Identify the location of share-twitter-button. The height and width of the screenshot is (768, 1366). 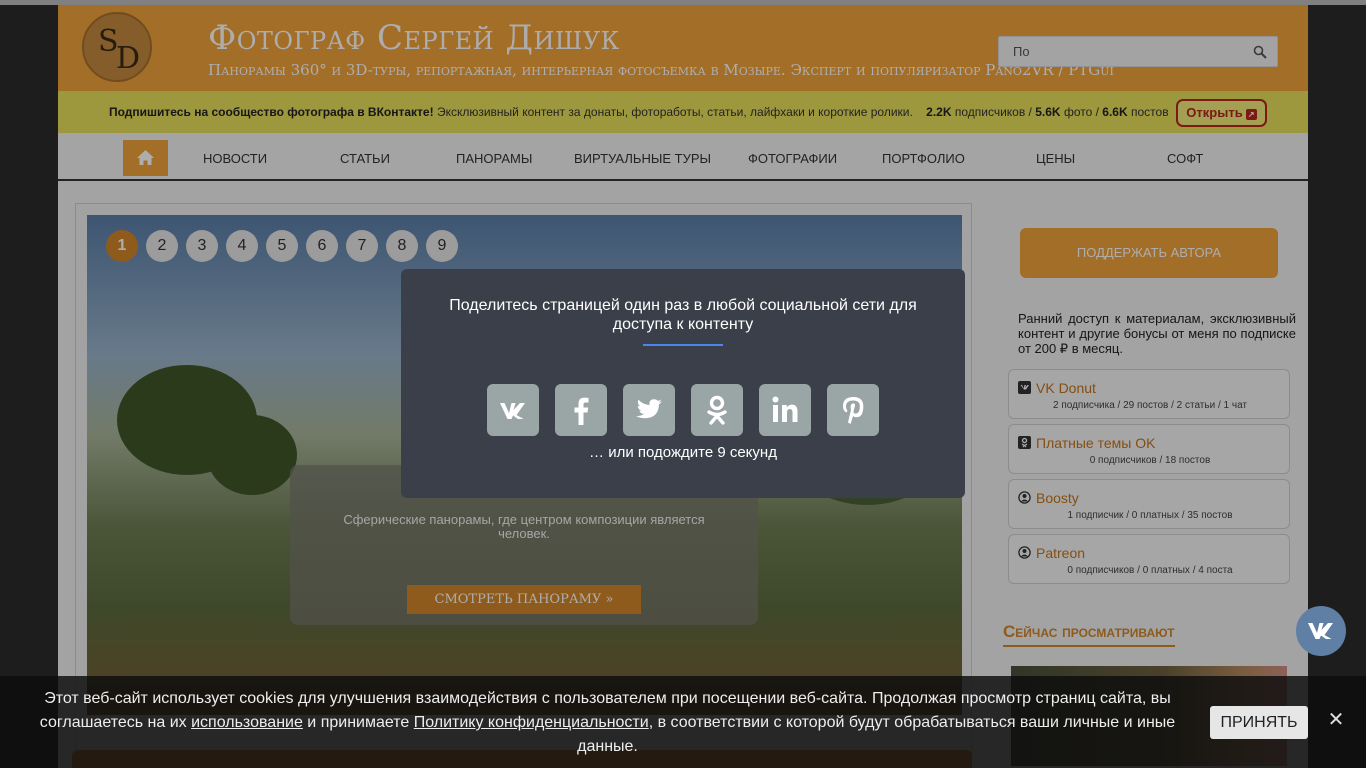
(649, 410).